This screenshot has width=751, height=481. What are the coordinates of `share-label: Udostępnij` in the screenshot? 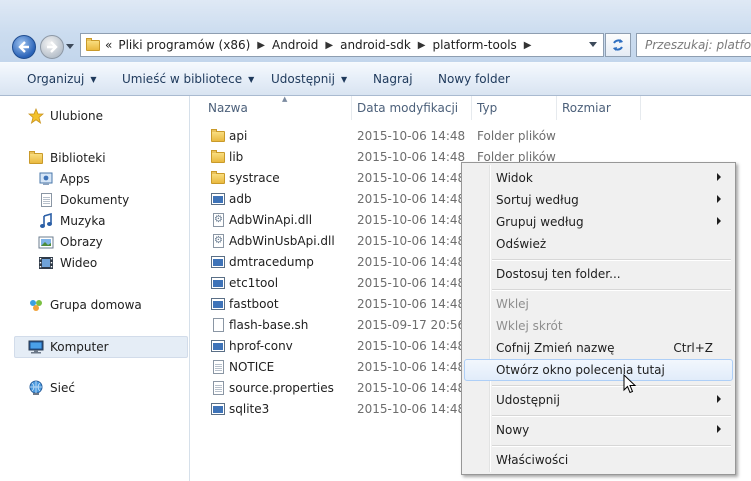 It's located at (303, 79).